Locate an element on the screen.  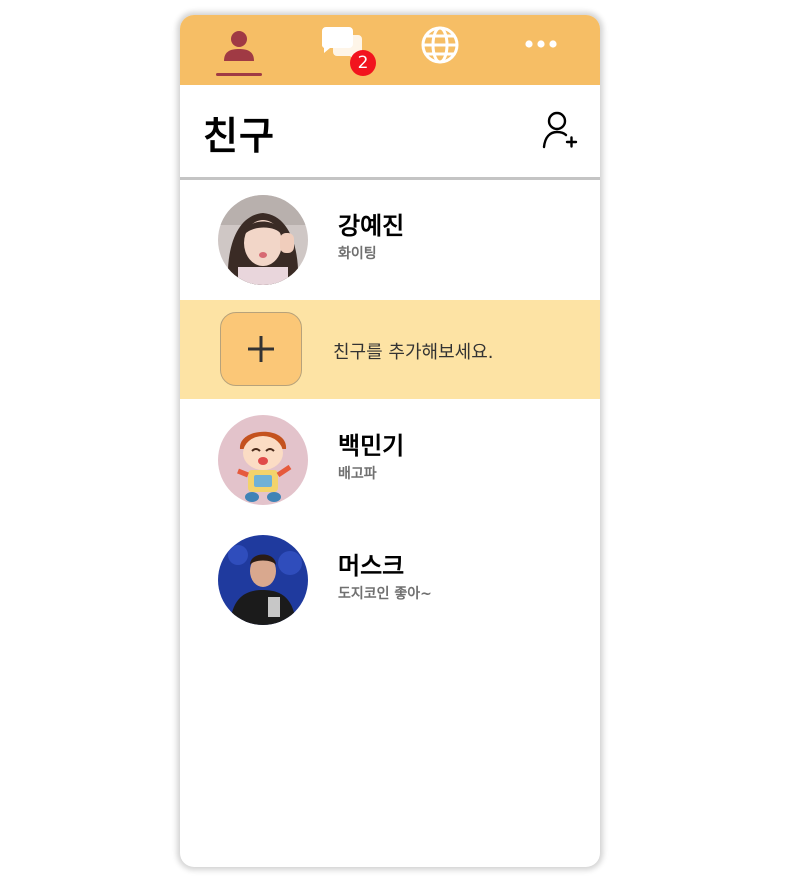
globe-icon is located at coordinates (440, 45).